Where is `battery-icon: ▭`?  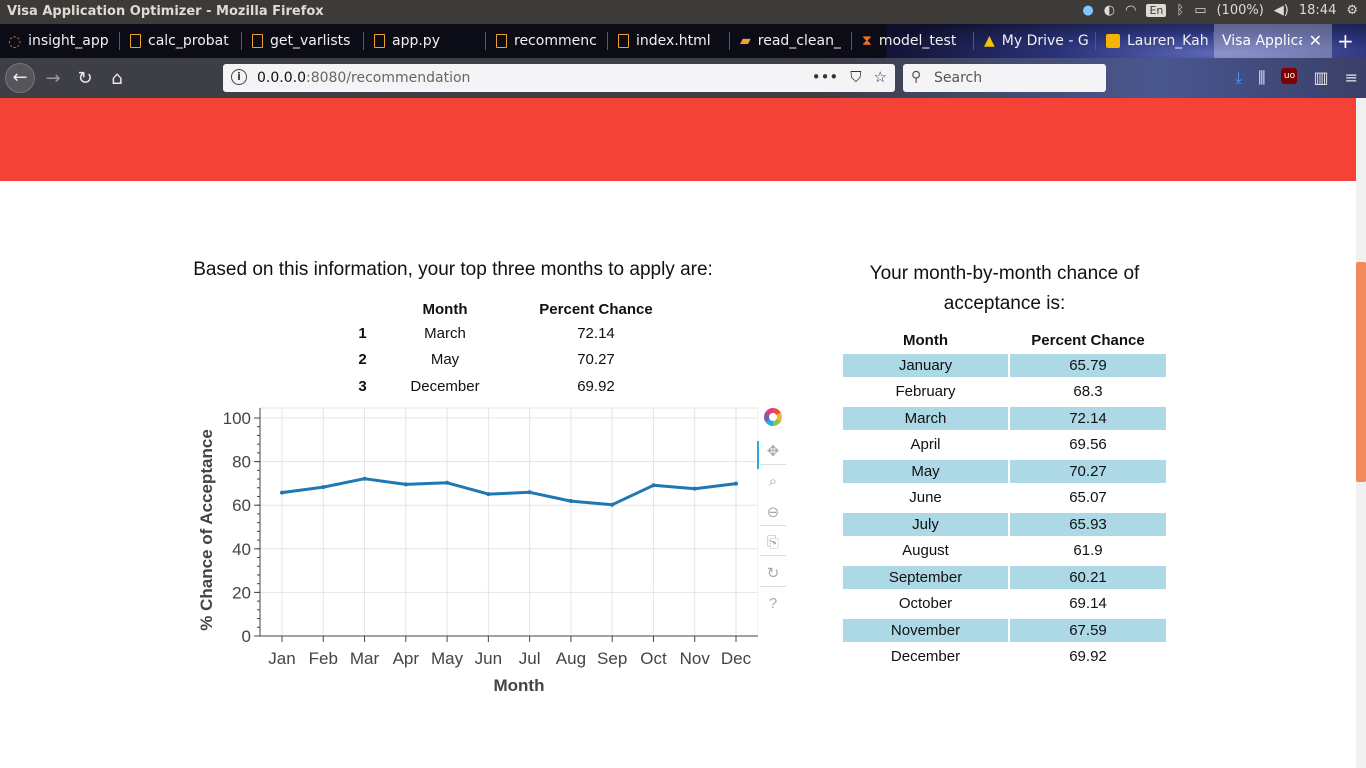 battery-icon: ▭ is located at coordinates (1200, 10).